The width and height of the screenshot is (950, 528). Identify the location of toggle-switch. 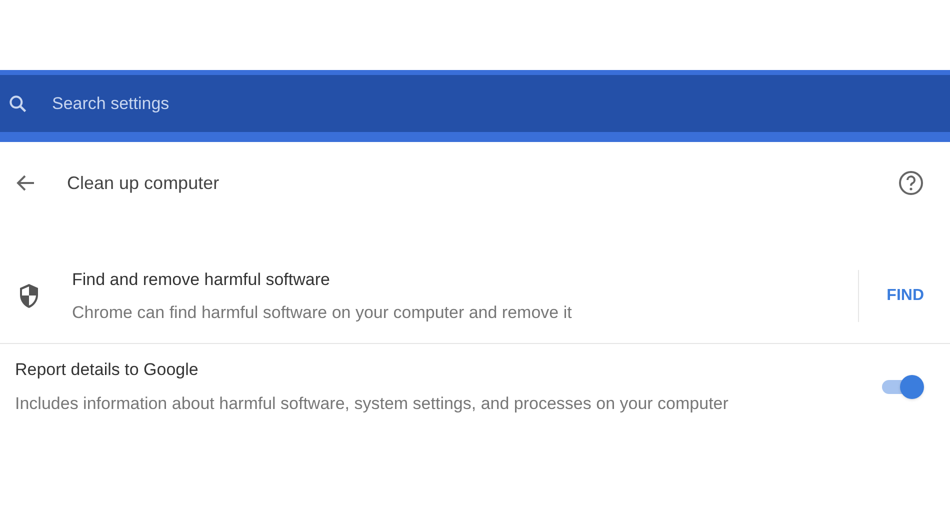
(902, 386).